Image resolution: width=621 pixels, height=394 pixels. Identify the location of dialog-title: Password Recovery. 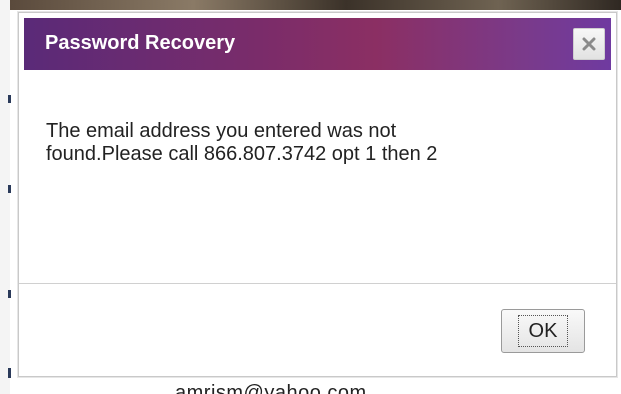
(140, 43).